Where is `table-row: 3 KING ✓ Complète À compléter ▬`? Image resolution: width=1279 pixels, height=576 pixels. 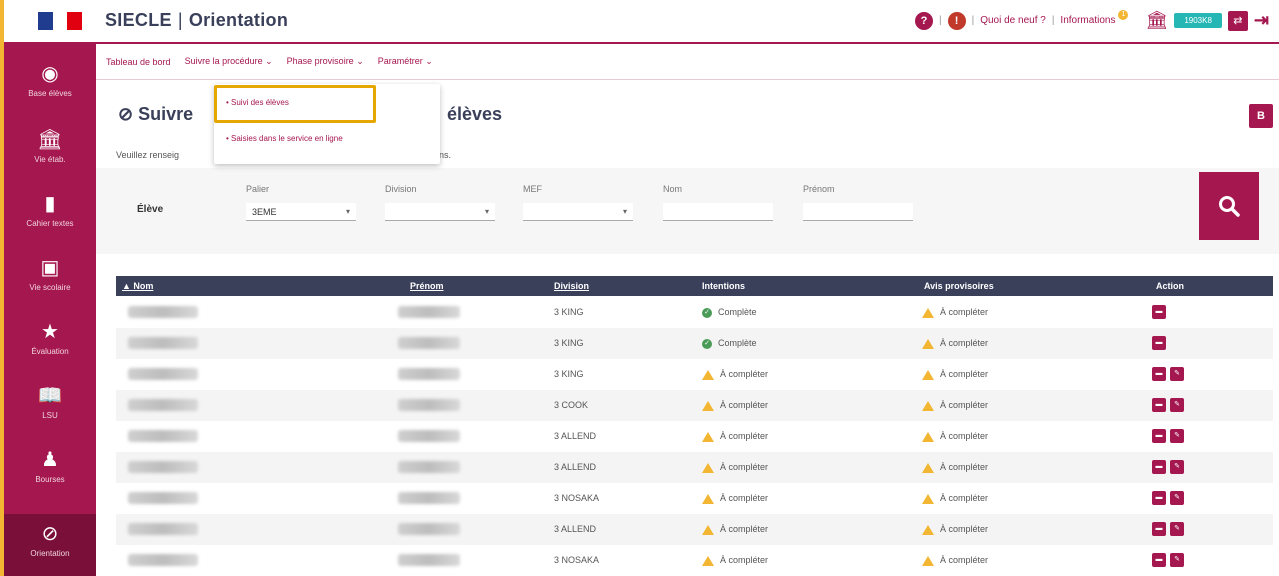
table-row: 3 KING ✓ Complète À compléter ▬ is located at coordinates (694, 312).